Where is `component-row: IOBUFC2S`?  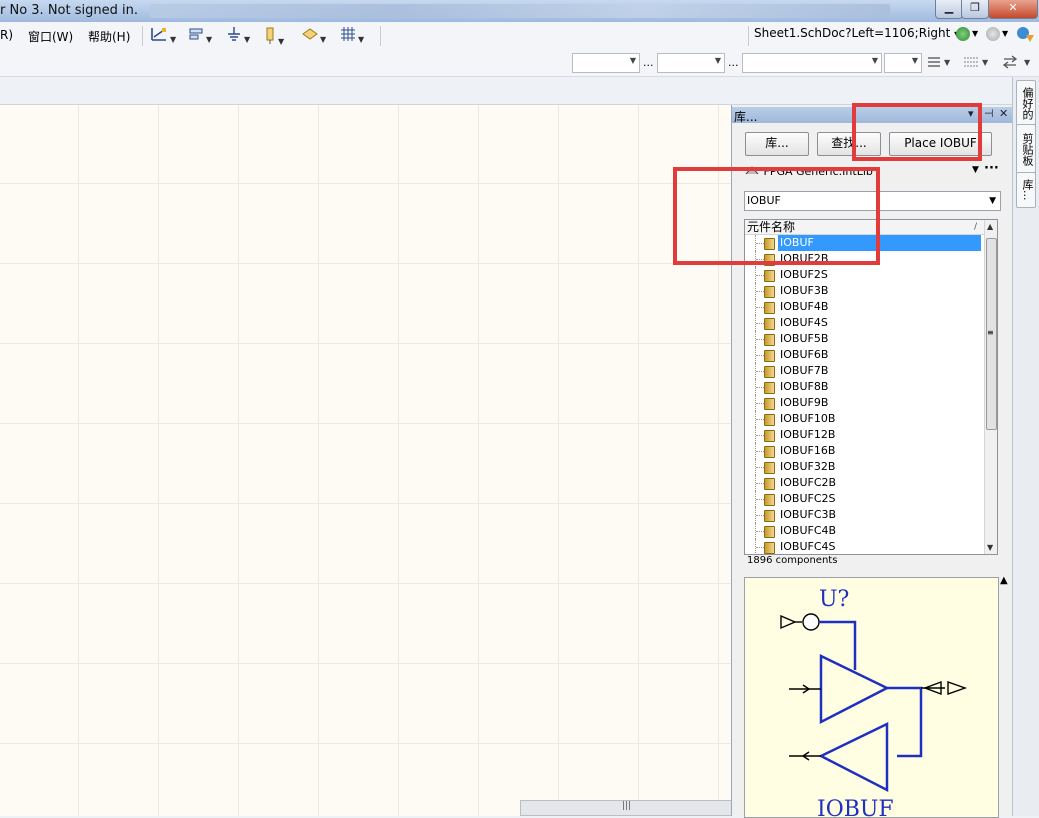 component-row: IOBUFC2S is located at coordinates (865, 499).